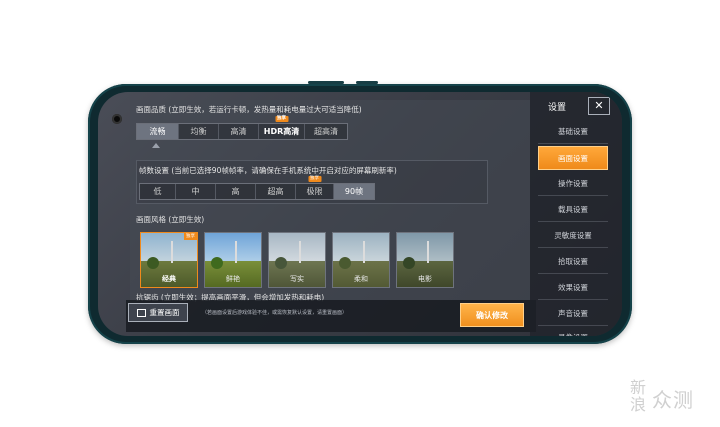 The image size is (720, 427). Describe the element at coordinates (190, 236) in the screenshot. I see `classic-exclusive-badge: 独享` at that location.